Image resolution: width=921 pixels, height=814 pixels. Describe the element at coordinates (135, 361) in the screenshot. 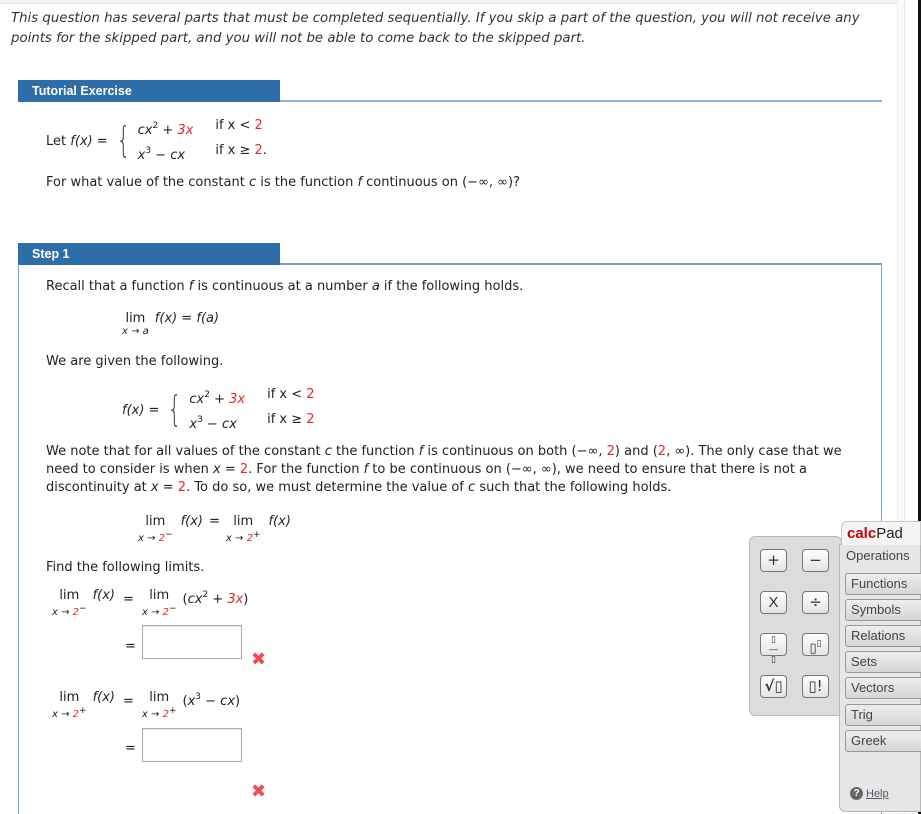

I see `given-text: We are given the following.` at that location.